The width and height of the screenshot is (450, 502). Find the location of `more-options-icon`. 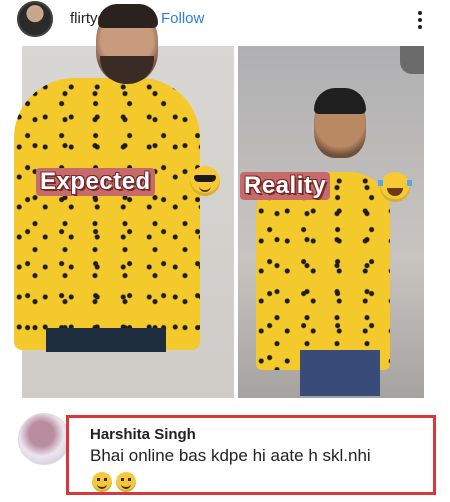

more-options-icon is located at coordinates (420, 20).